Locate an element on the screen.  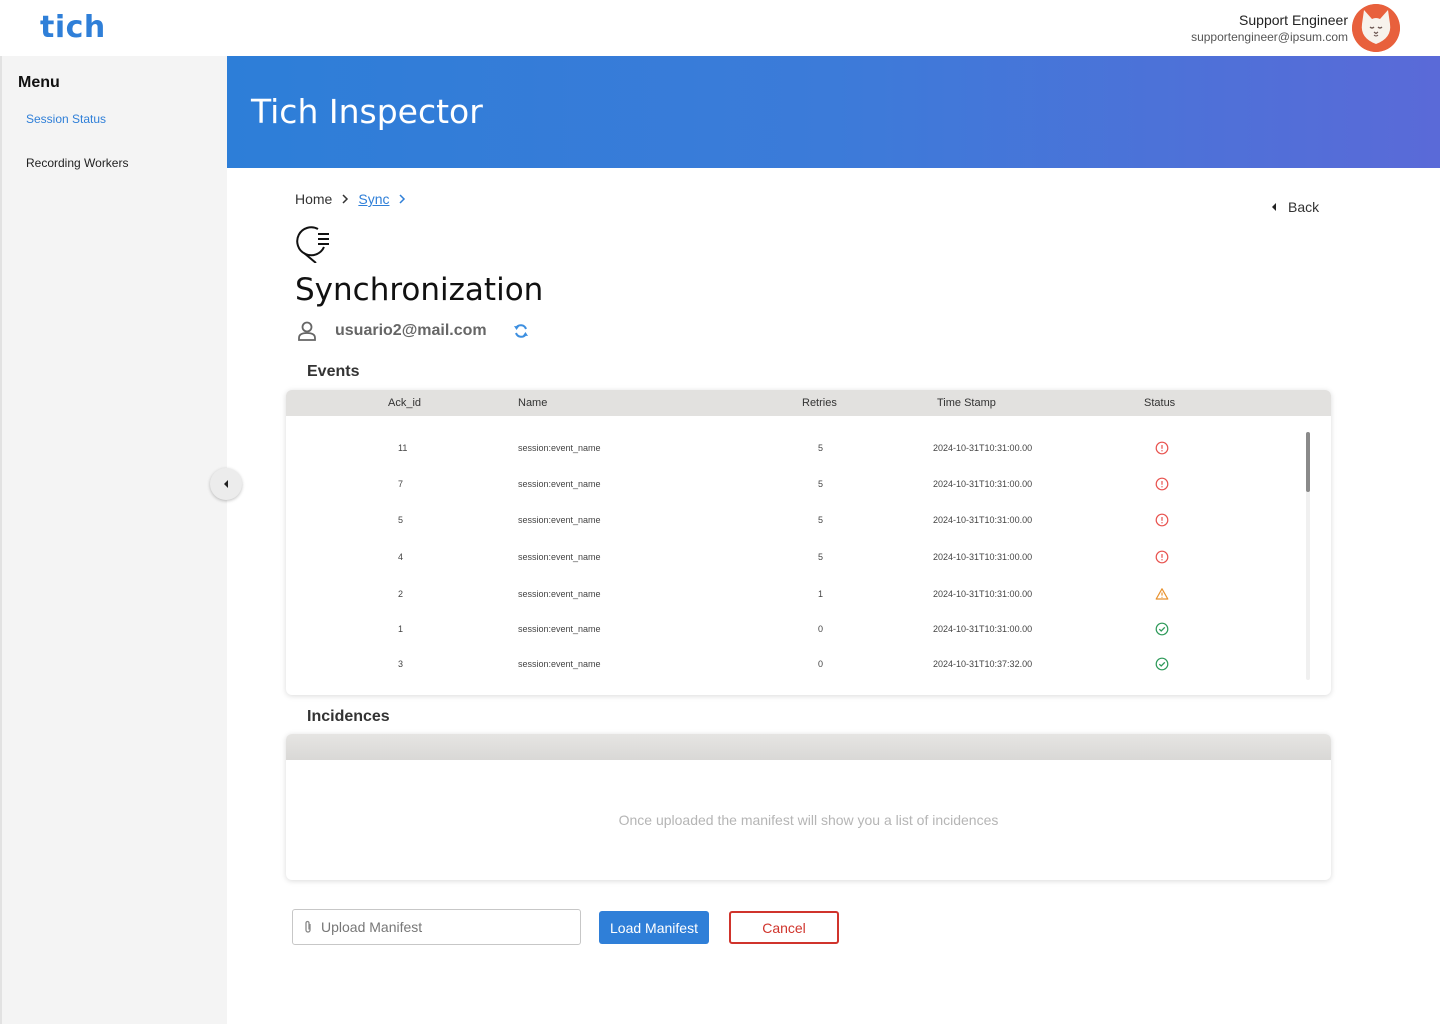
cat-avatar-icon is located at coordinates (1376, 28).